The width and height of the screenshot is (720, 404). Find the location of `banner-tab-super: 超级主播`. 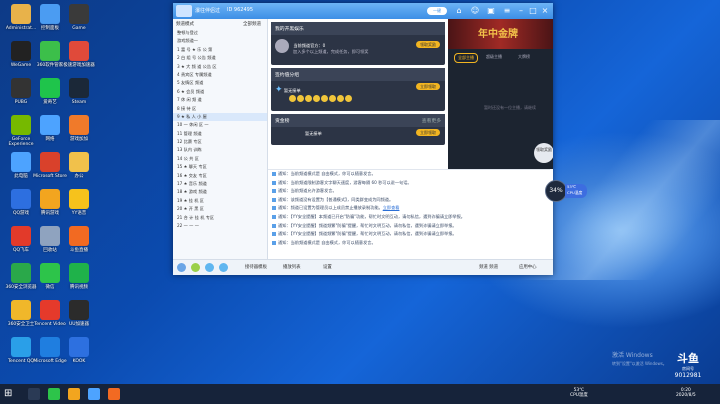

banner-tab-super: 超级主播 is located at coordinates (494, 57).